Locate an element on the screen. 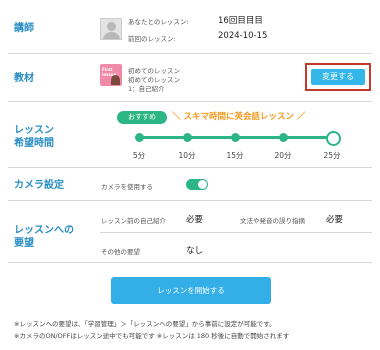 The height and width of the screenshot is (350, 380). promo-text: ＼ スキマ時間に英会話レッスン ／ is located at coordinates (239, 117).